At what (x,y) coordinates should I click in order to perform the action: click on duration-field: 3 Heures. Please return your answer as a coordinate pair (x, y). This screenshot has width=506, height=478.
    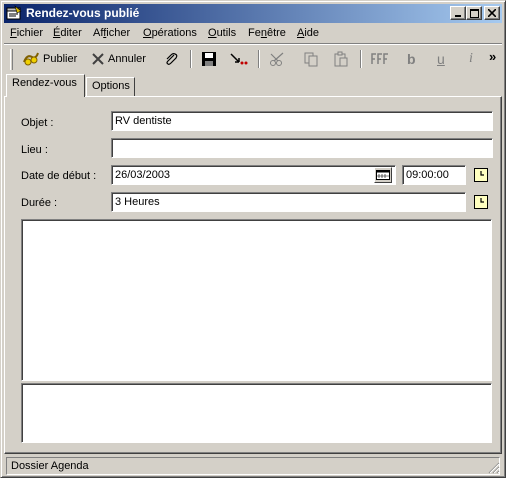
    Looking at the image, I should click on (288, 202).